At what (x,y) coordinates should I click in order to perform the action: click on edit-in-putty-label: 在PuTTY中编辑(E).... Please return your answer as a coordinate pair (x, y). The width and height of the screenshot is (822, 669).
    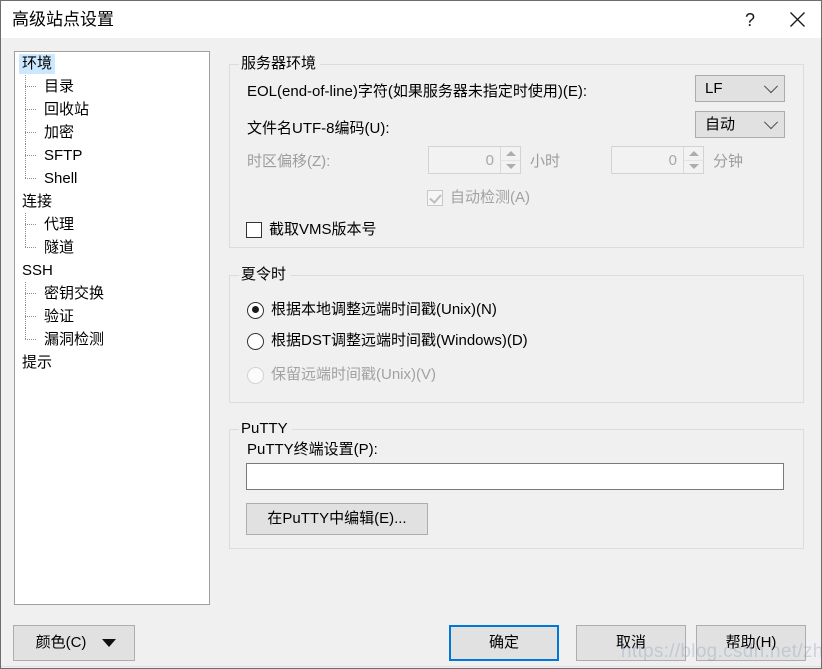
    Looking at the image, I should click on (337, 518).